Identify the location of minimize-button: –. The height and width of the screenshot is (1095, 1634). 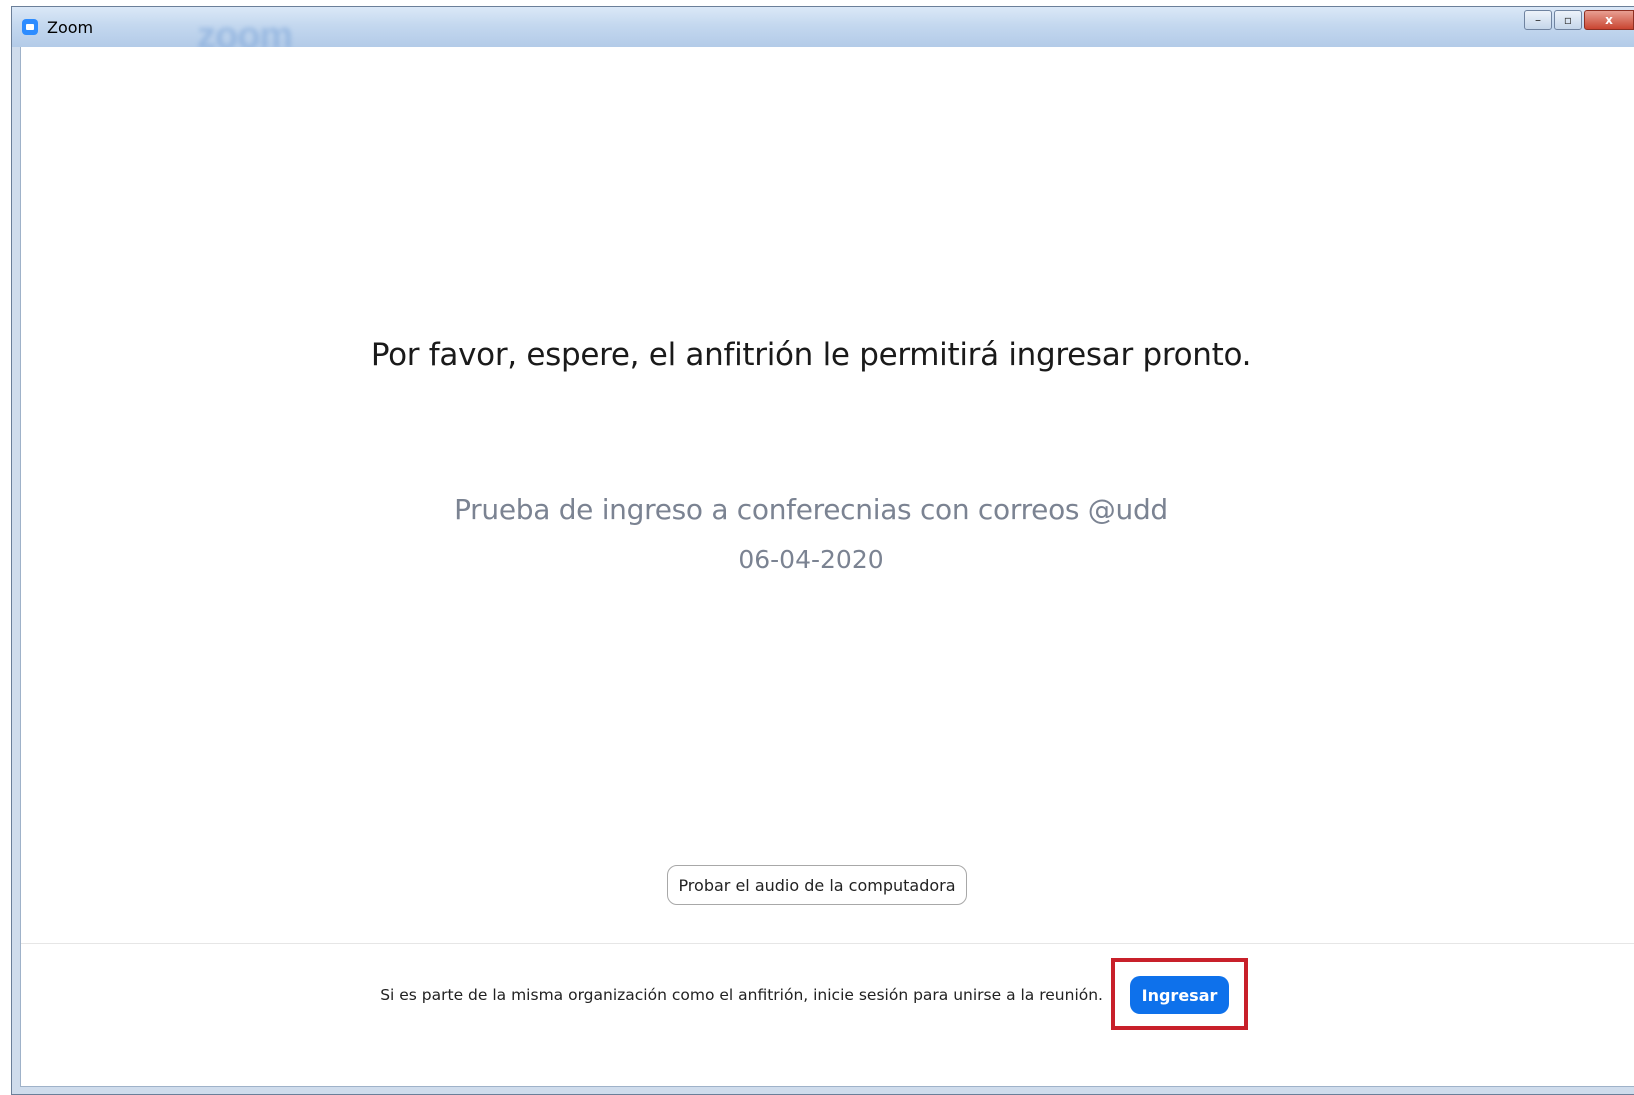
(1538, 20).